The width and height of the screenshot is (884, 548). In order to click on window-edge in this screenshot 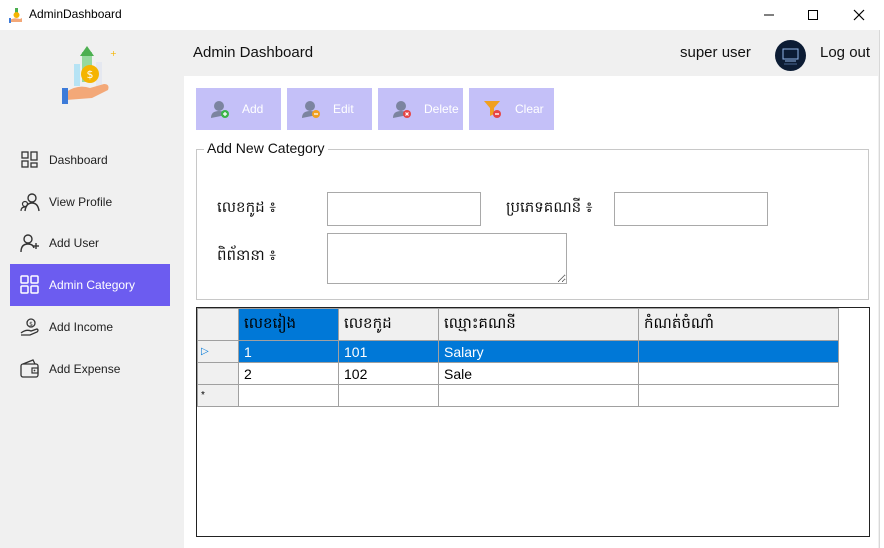, I will do `click(881, 289)`.